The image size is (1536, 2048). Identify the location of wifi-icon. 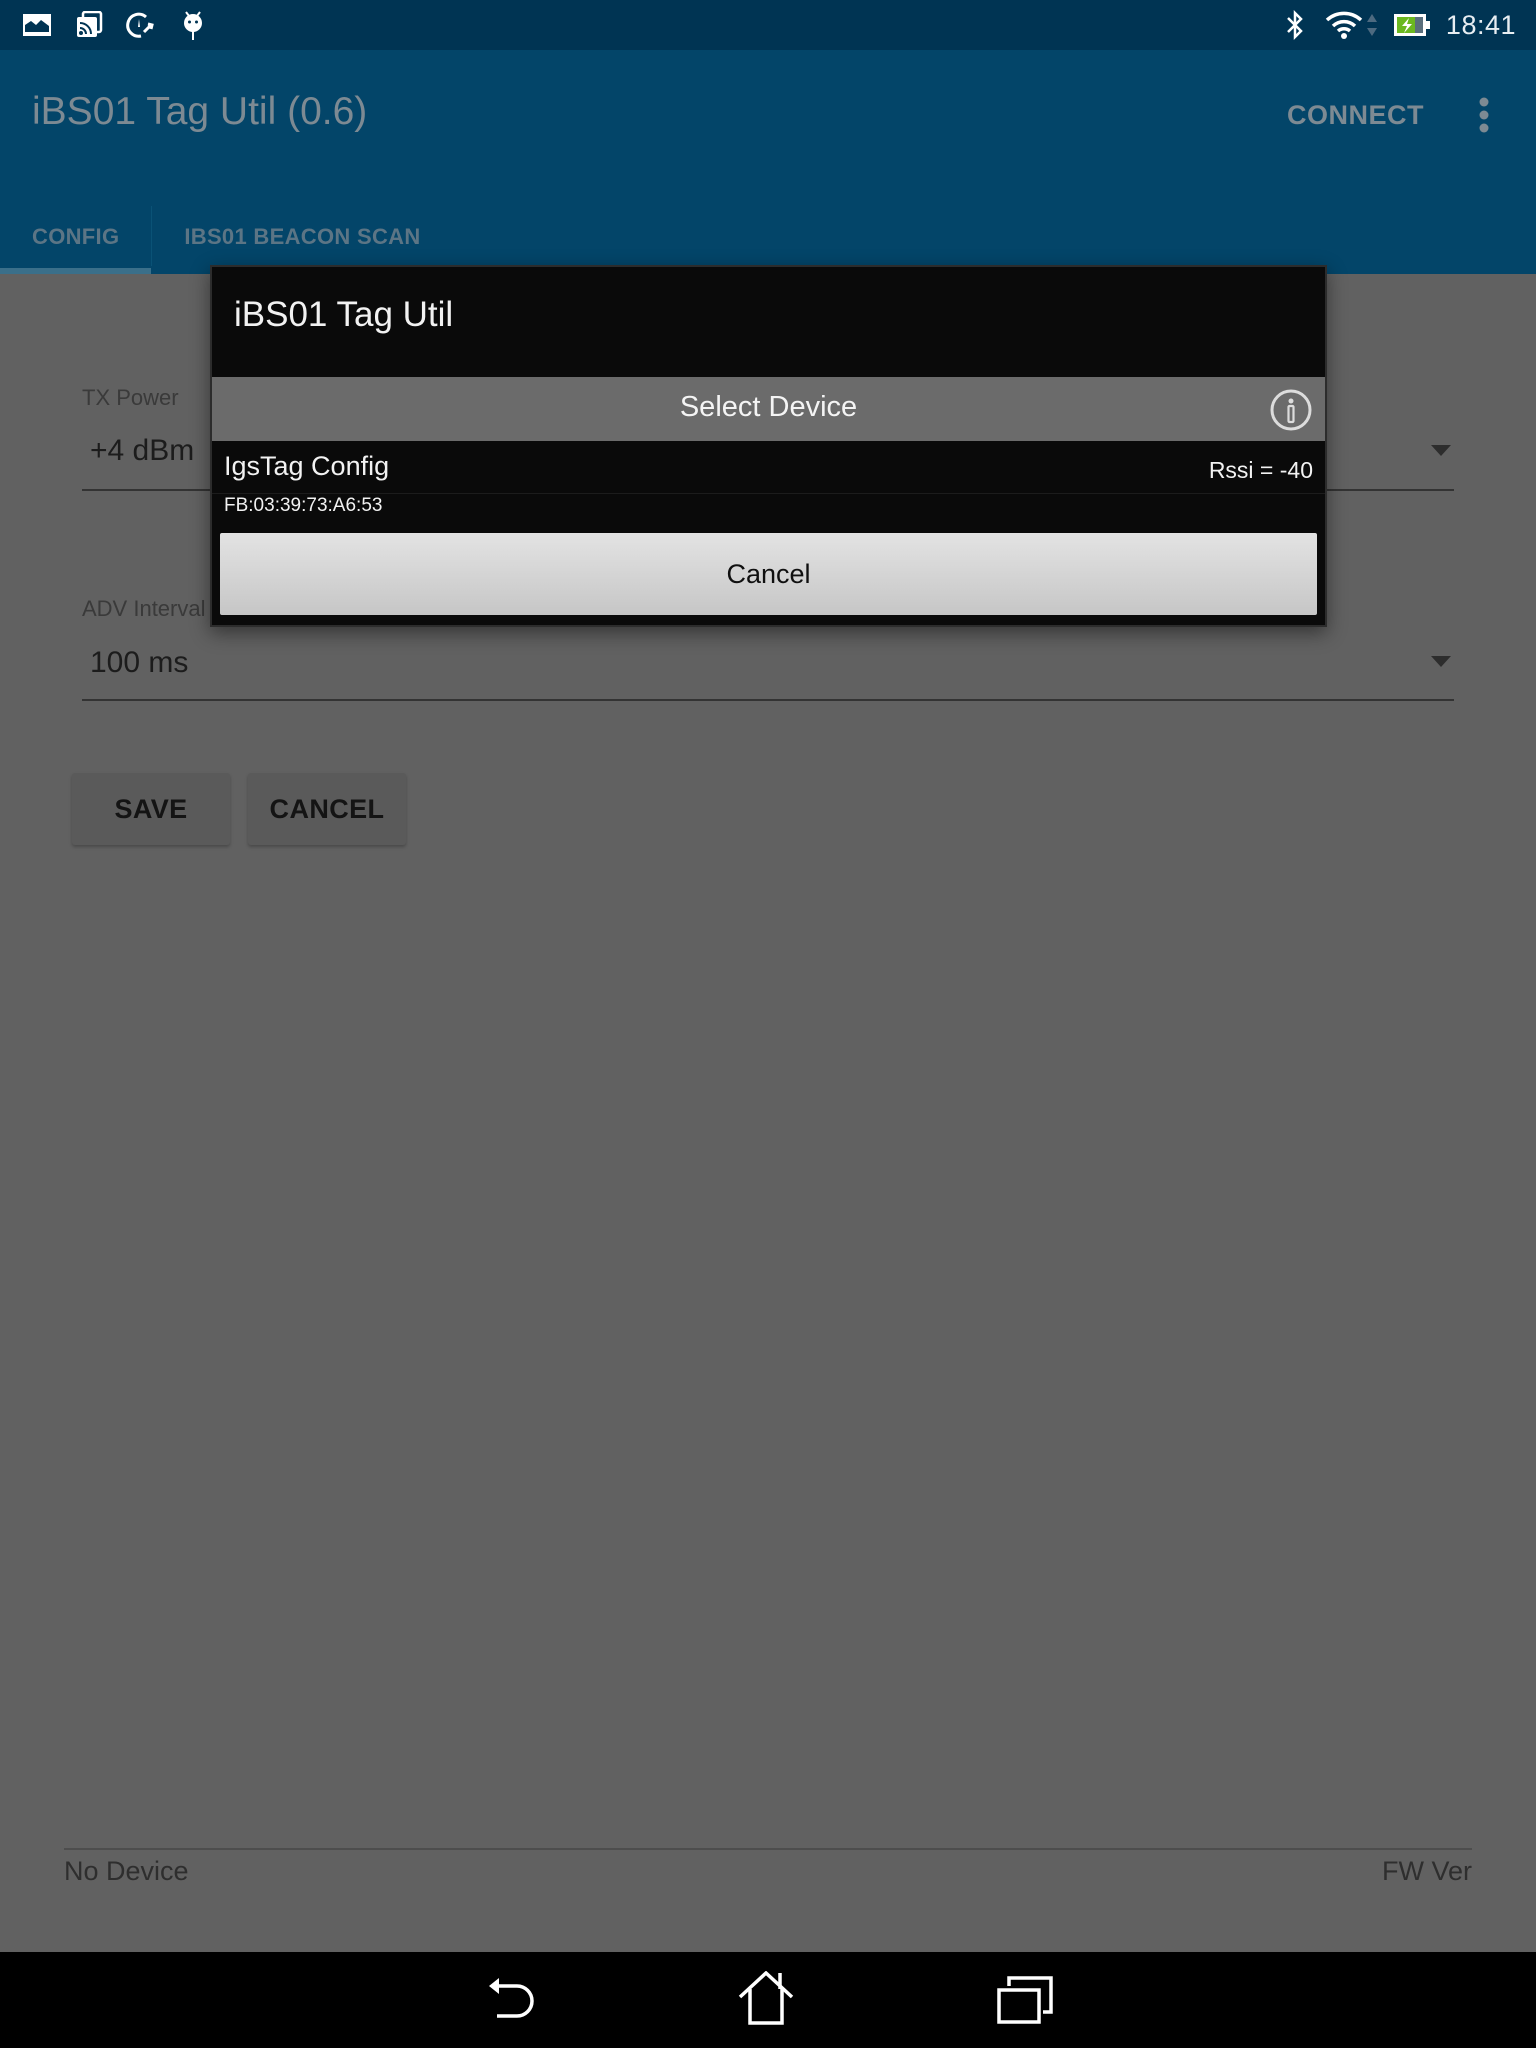
(1344, 25).